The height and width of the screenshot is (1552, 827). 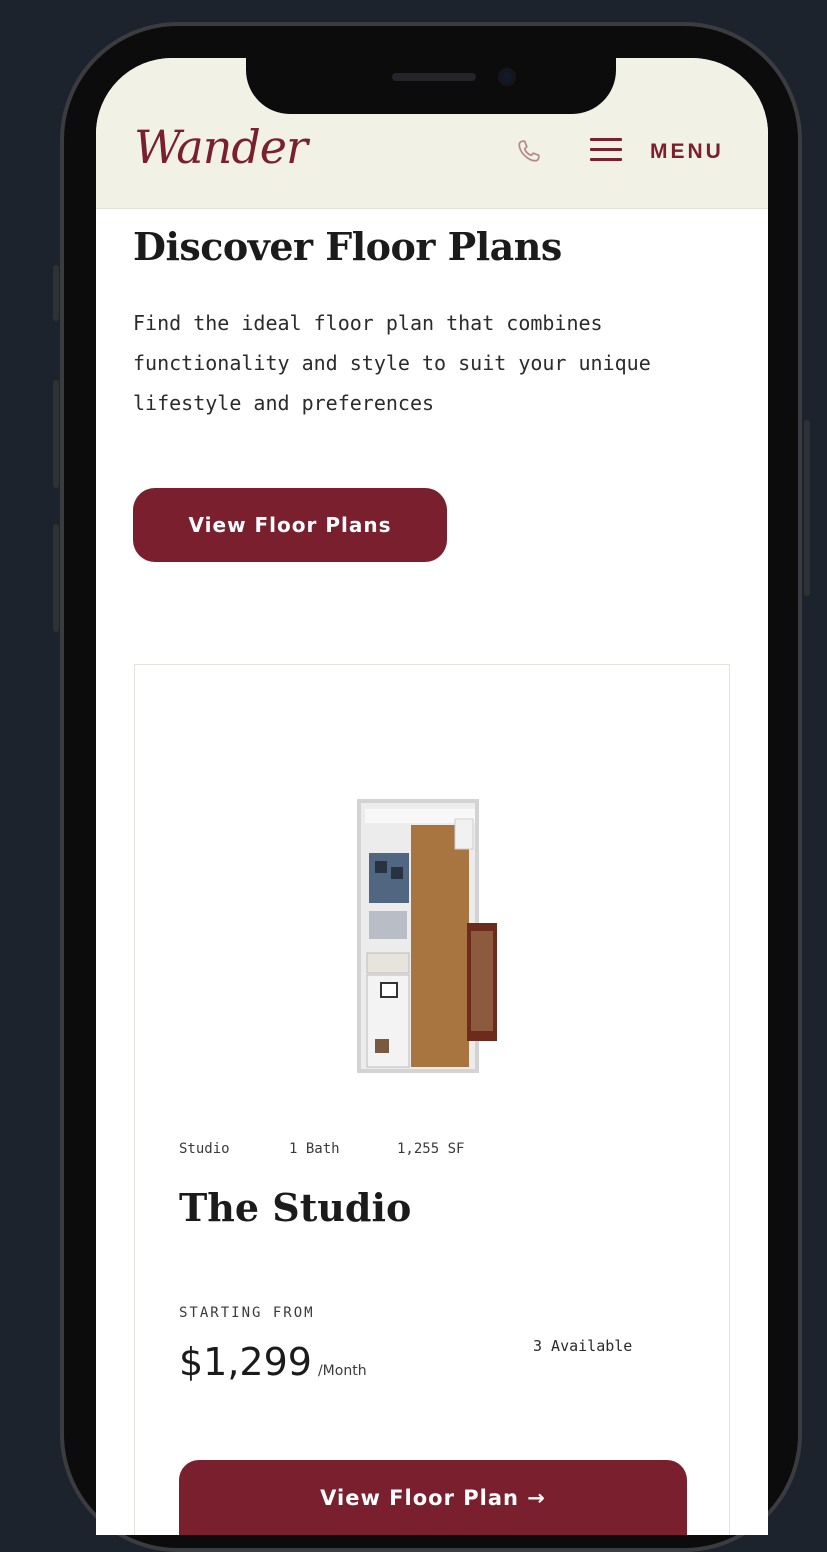 I want to click on menu-button: MENU, so click(x=687, y=152).